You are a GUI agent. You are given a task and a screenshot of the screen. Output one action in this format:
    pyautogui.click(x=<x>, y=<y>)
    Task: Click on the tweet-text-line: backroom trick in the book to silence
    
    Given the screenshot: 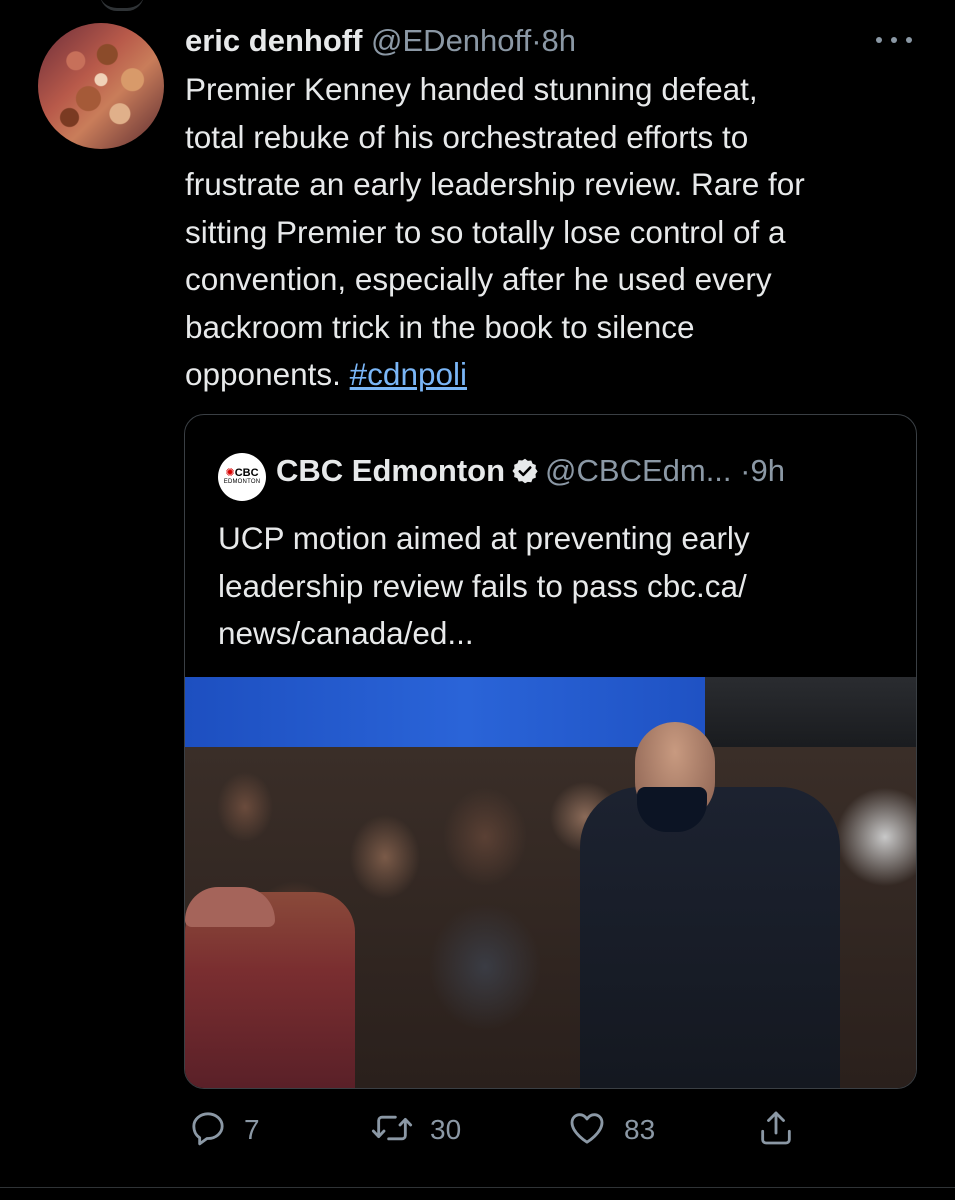 What is the action you would take?
    pyautogui.click(x=440, y=326)
    